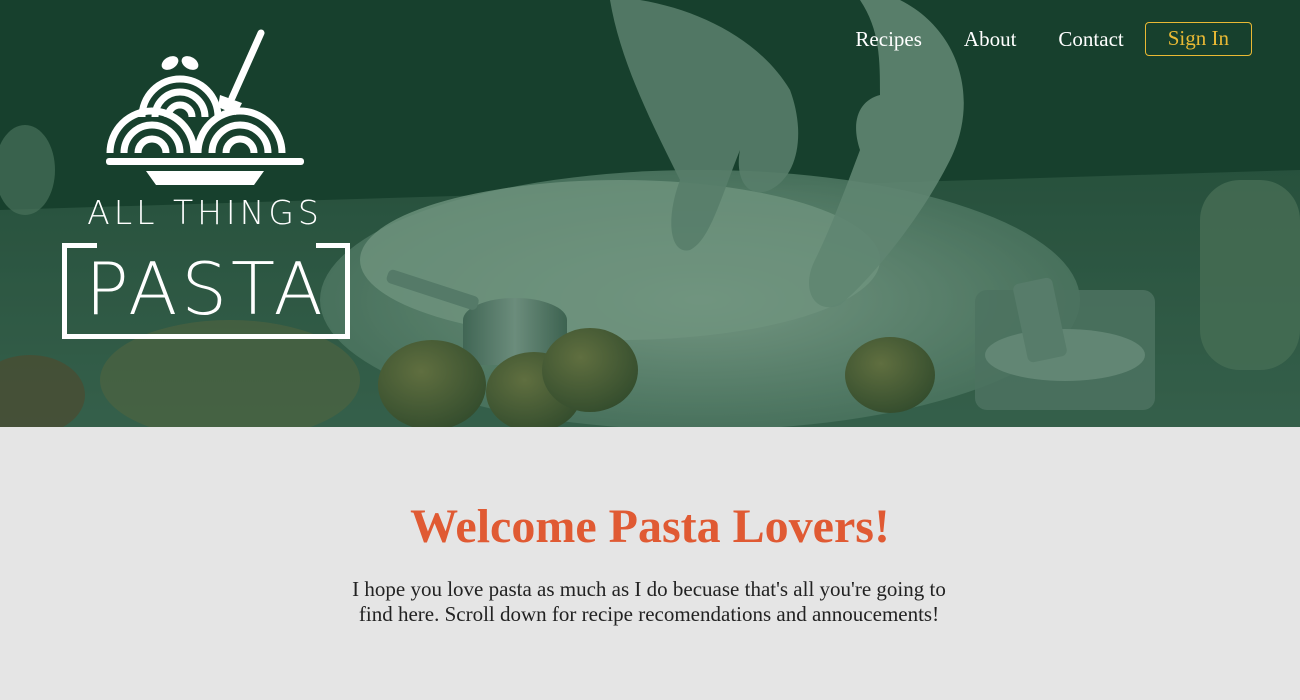  I want to click on spaghetti-plate-icon, so click(205, 107).